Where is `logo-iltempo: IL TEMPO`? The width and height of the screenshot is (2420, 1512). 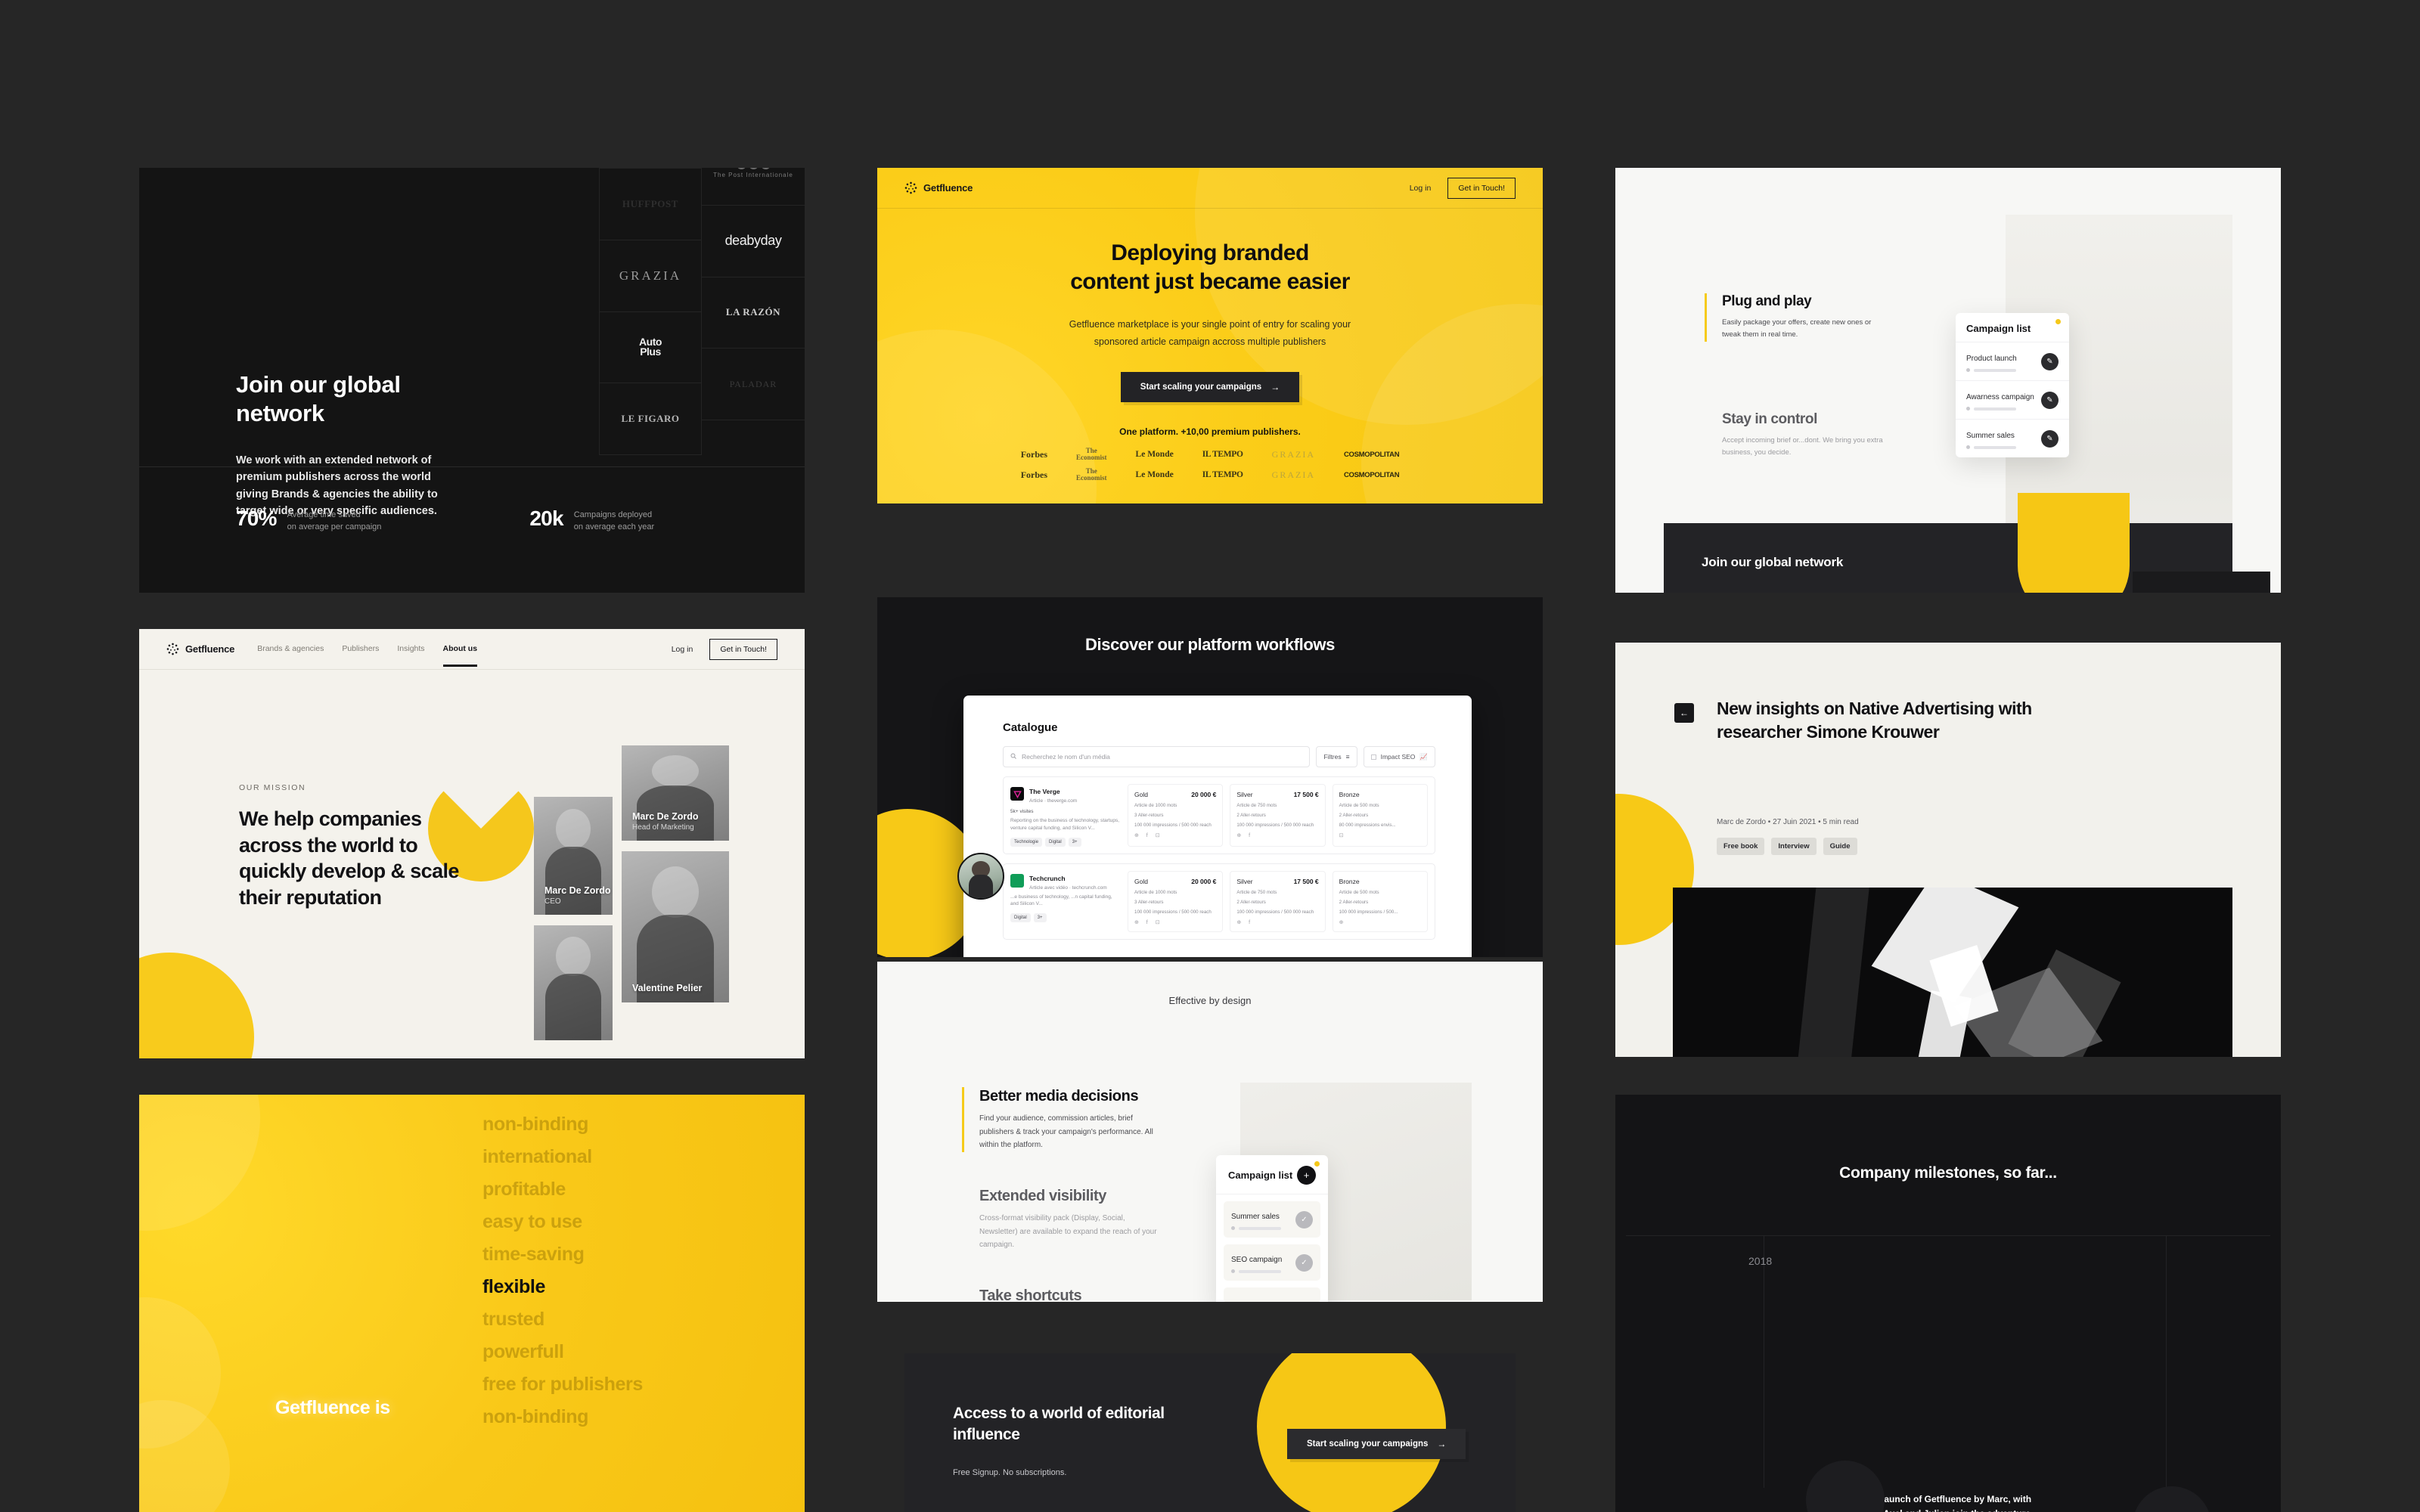 logo-iltempo: IL TEMPO is located at coordinates (1222, 475).